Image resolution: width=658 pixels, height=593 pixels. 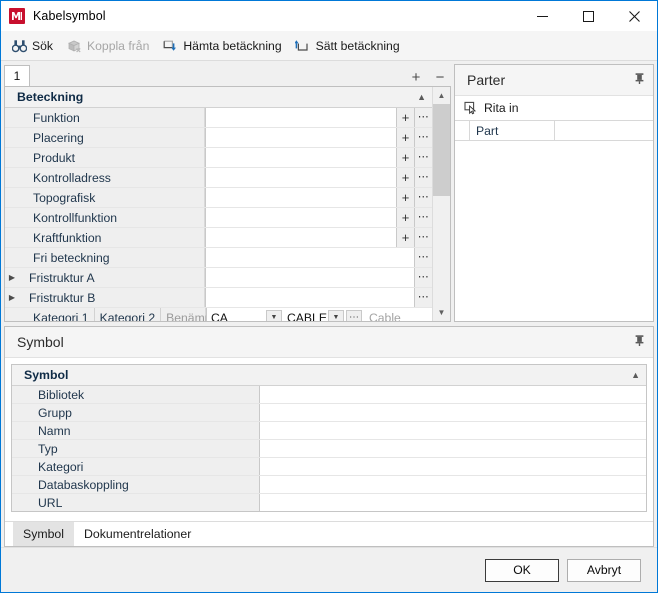 I want to click on table-row: Typ, so click(x=329, y=449).